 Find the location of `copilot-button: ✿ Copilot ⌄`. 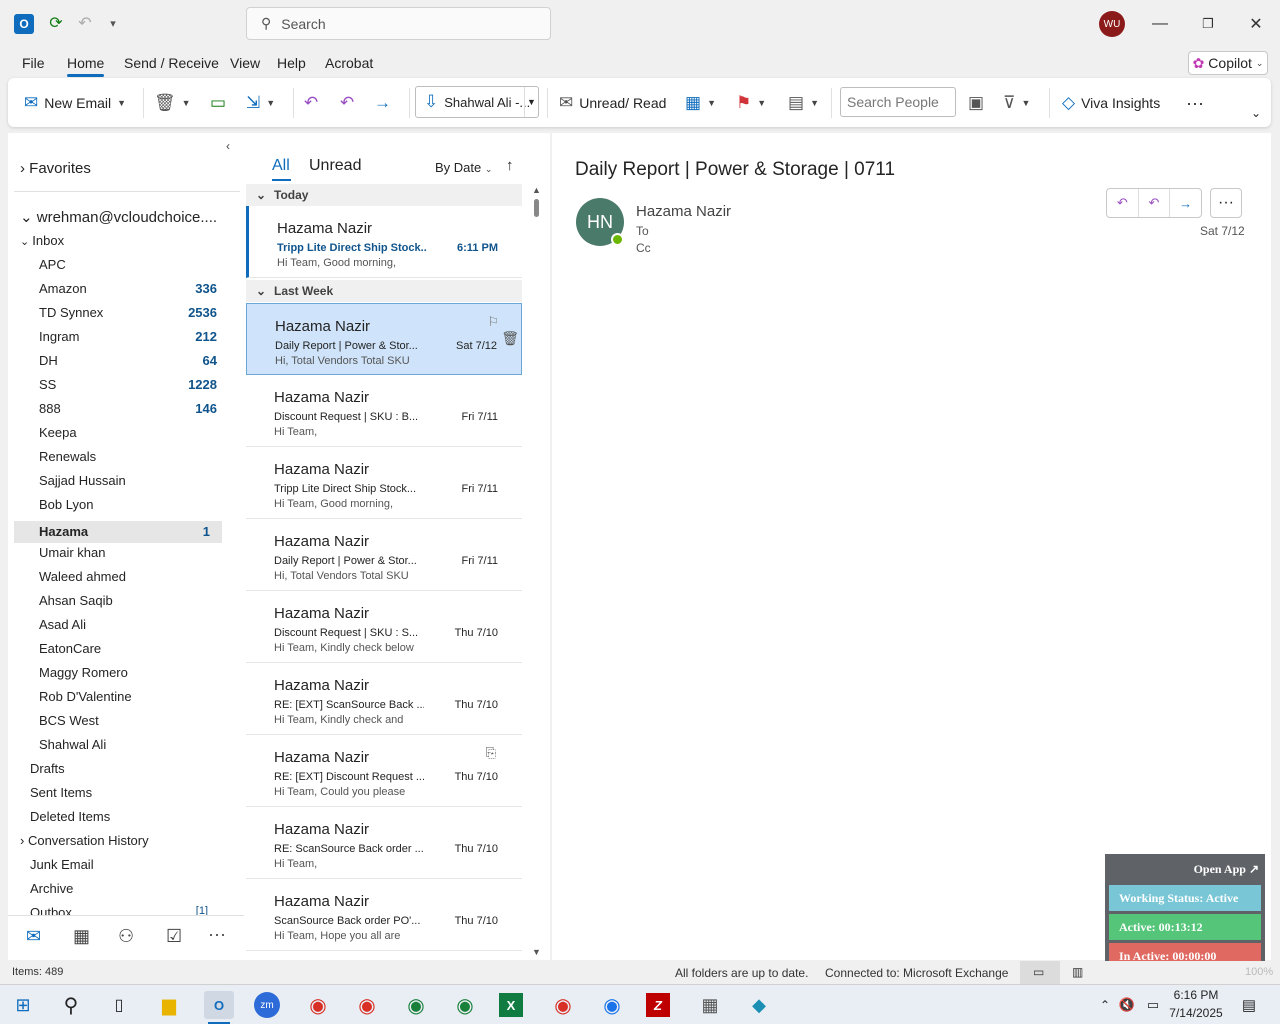

copilot-button: ✿ Copilot ⌄ is located at coordinates (1228, 63).